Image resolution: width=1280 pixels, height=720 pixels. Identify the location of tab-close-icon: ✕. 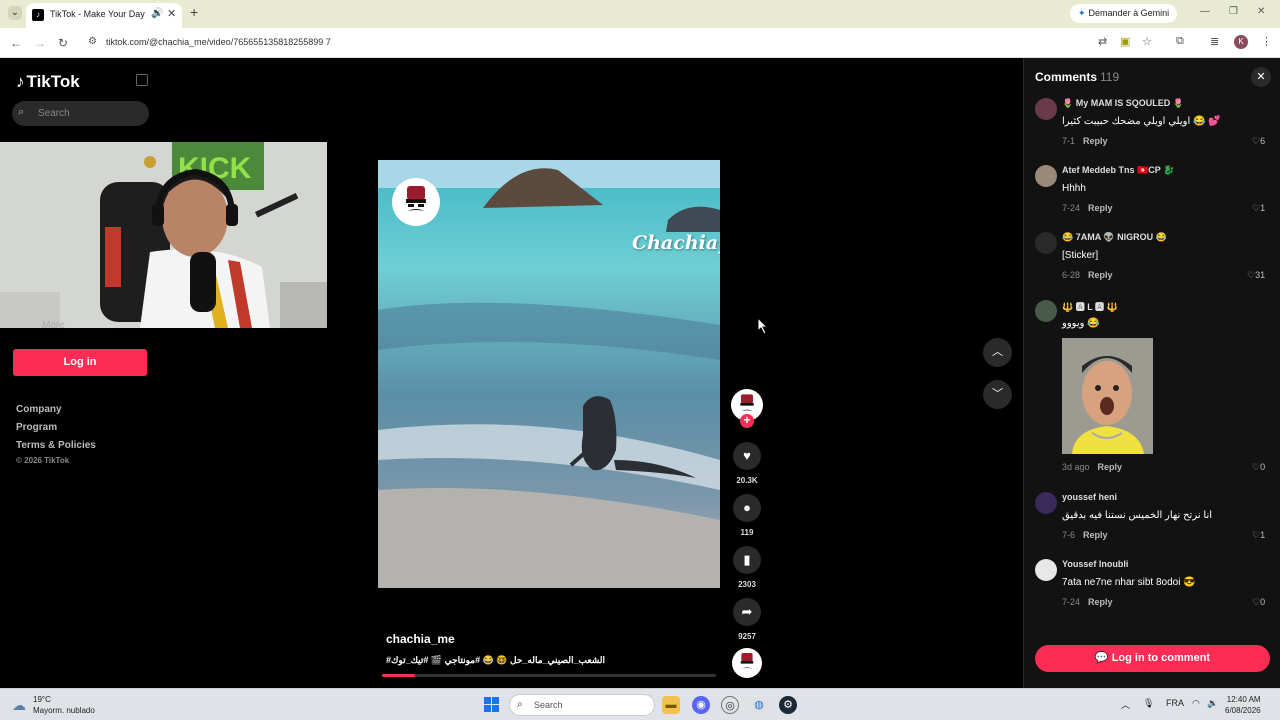
(171, 13).